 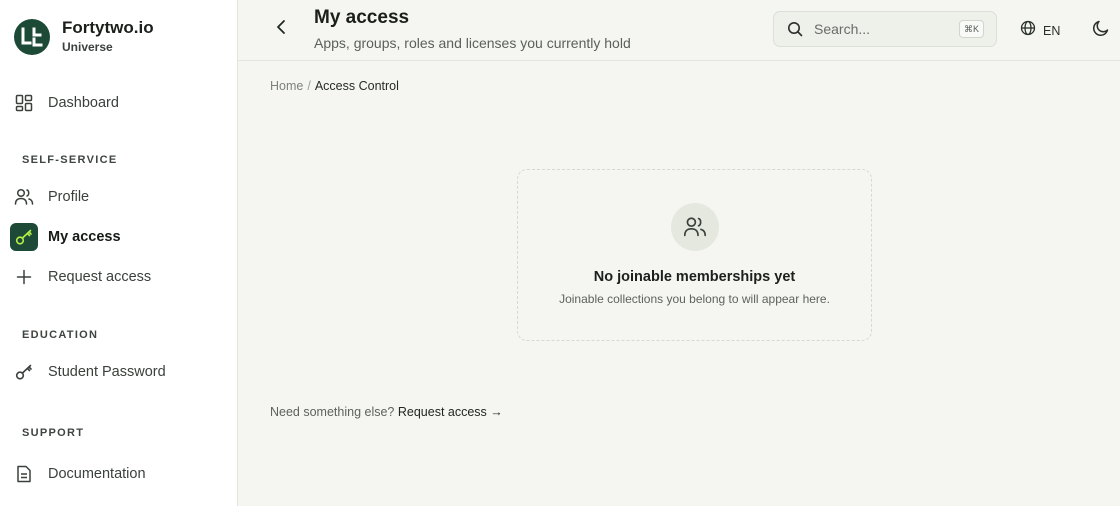 What do you see at coordinates (24, 277) in the screenshot?
I see `plus-icon` at bounding box center [24, 277].